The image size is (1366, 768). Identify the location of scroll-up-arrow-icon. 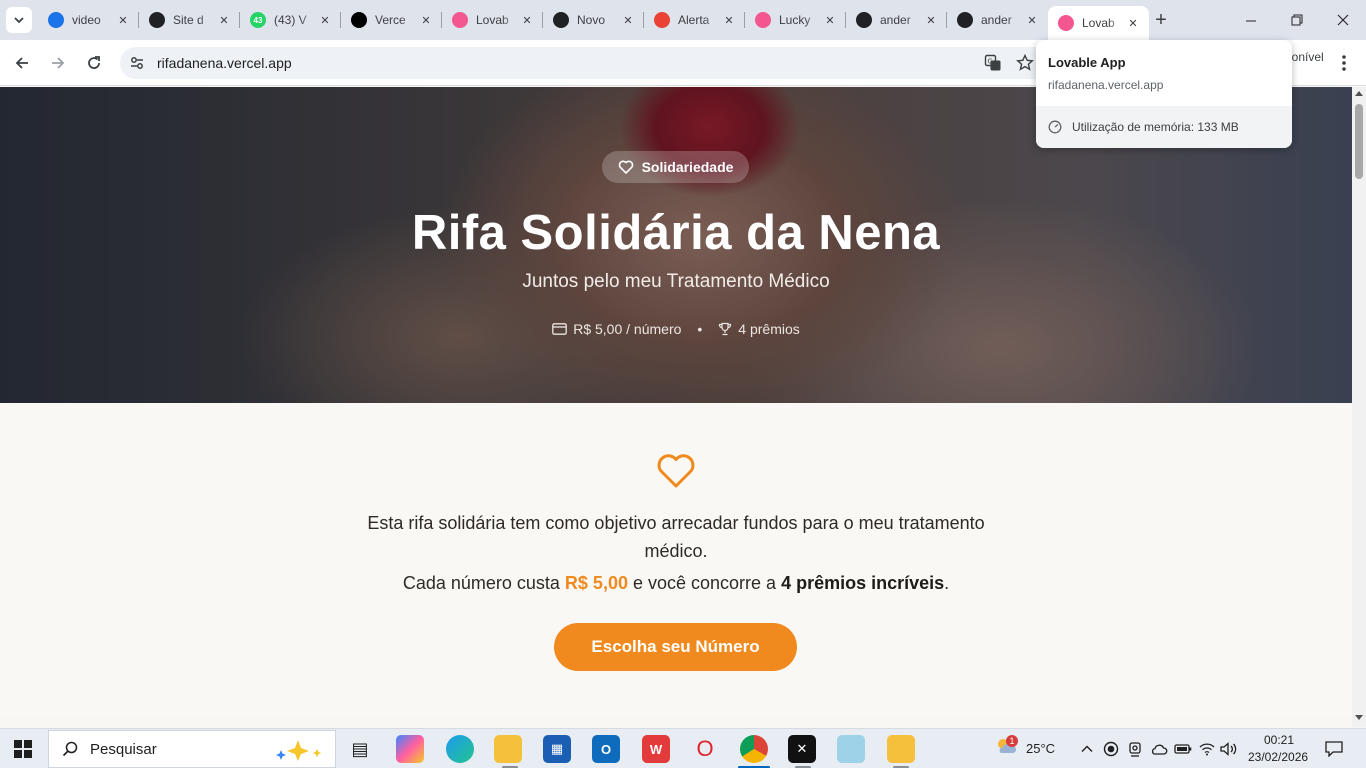
(1359, 93).